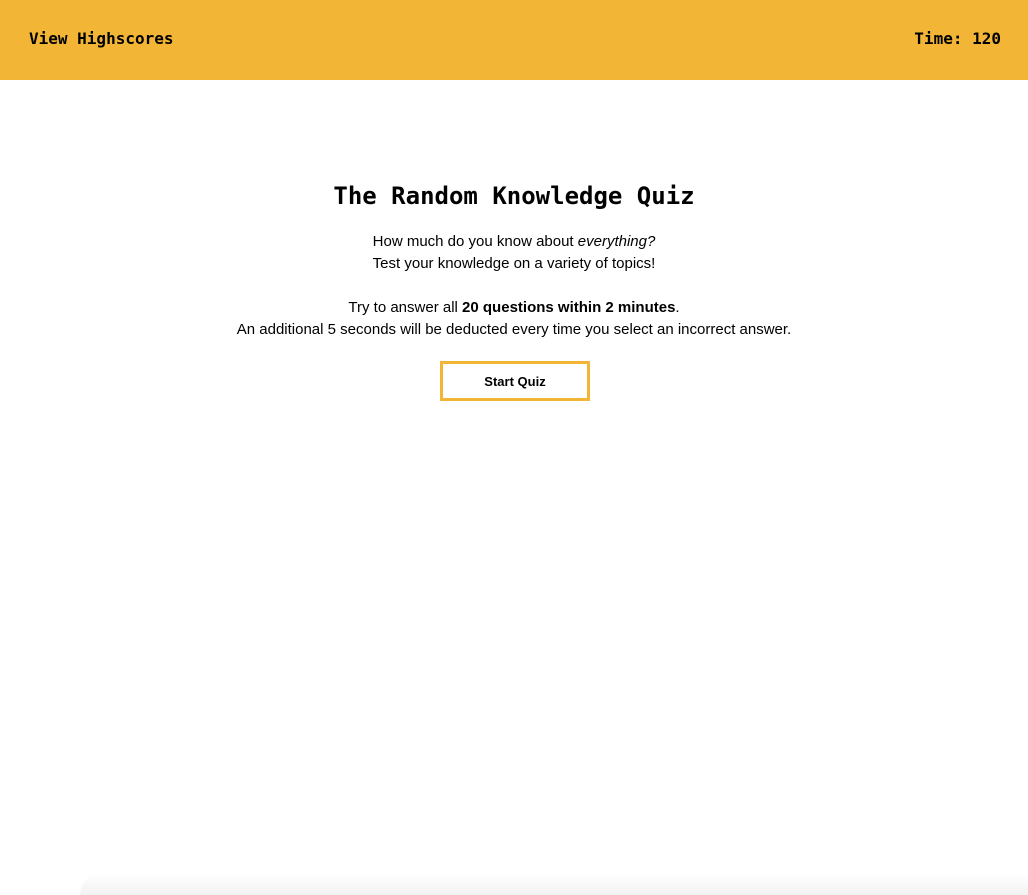  Describe the element at coordinates (569, 307) in the screenshot. I see `rules-line1-bold: 20 questions within 2 minutes` at that location.